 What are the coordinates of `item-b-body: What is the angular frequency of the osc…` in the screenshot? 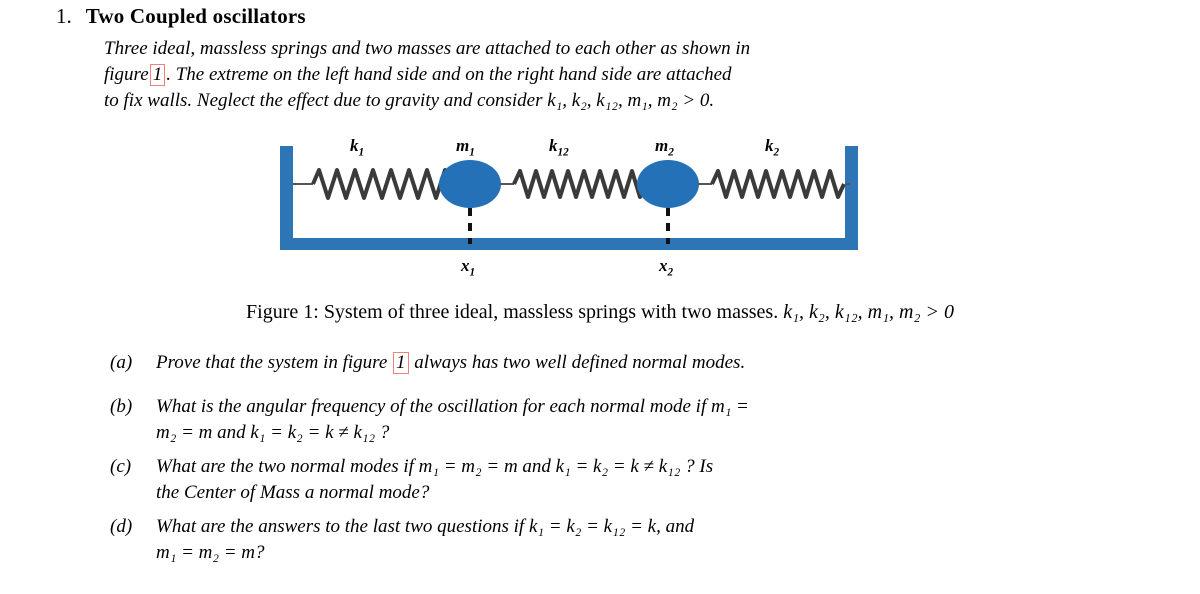 It's located at (648, 420).